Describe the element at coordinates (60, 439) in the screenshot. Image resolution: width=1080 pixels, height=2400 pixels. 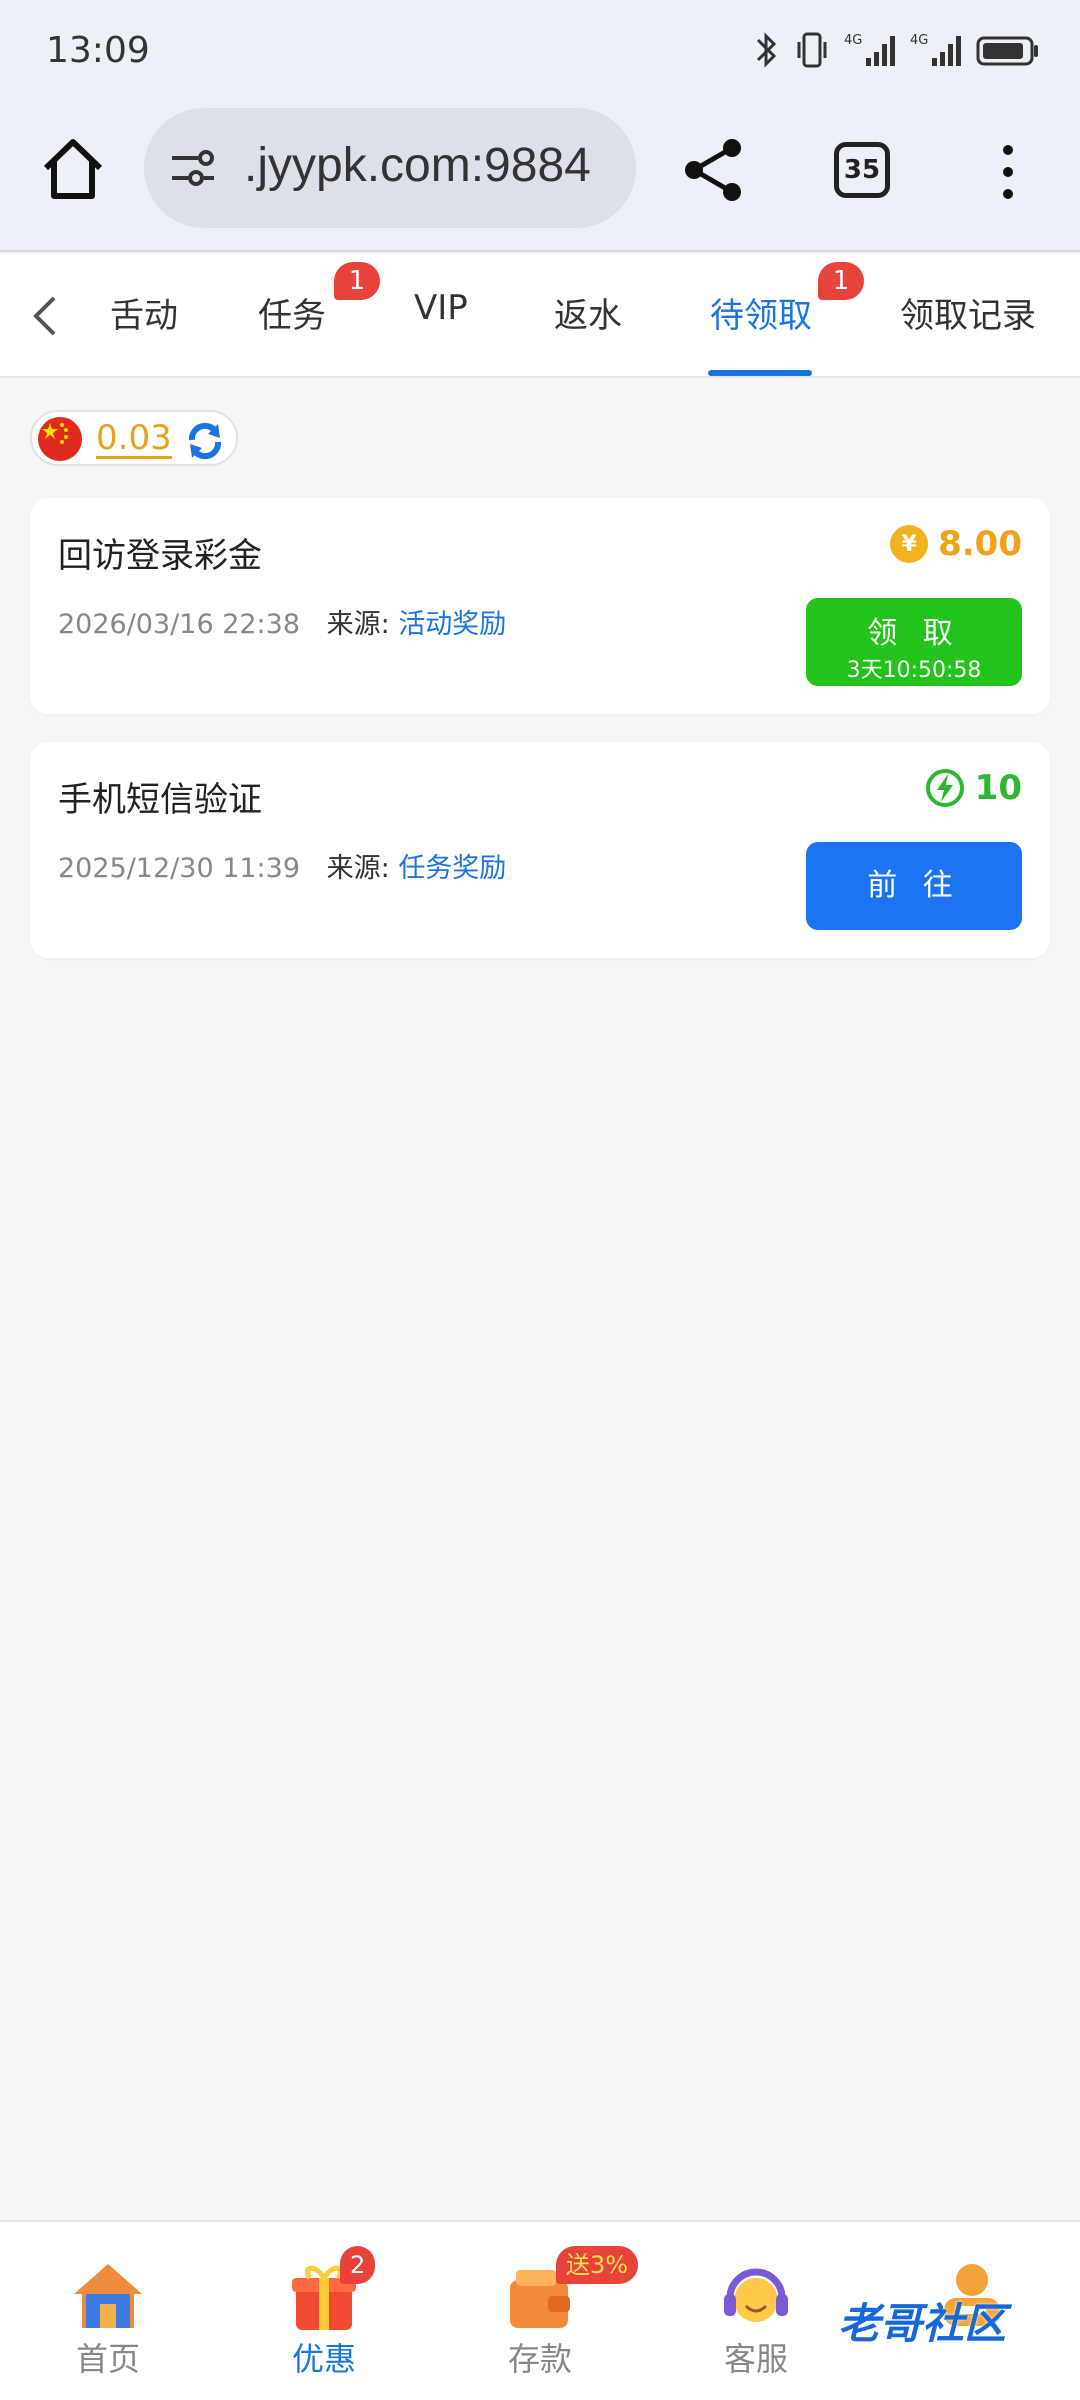
I see `china-flag-icon` at that location.